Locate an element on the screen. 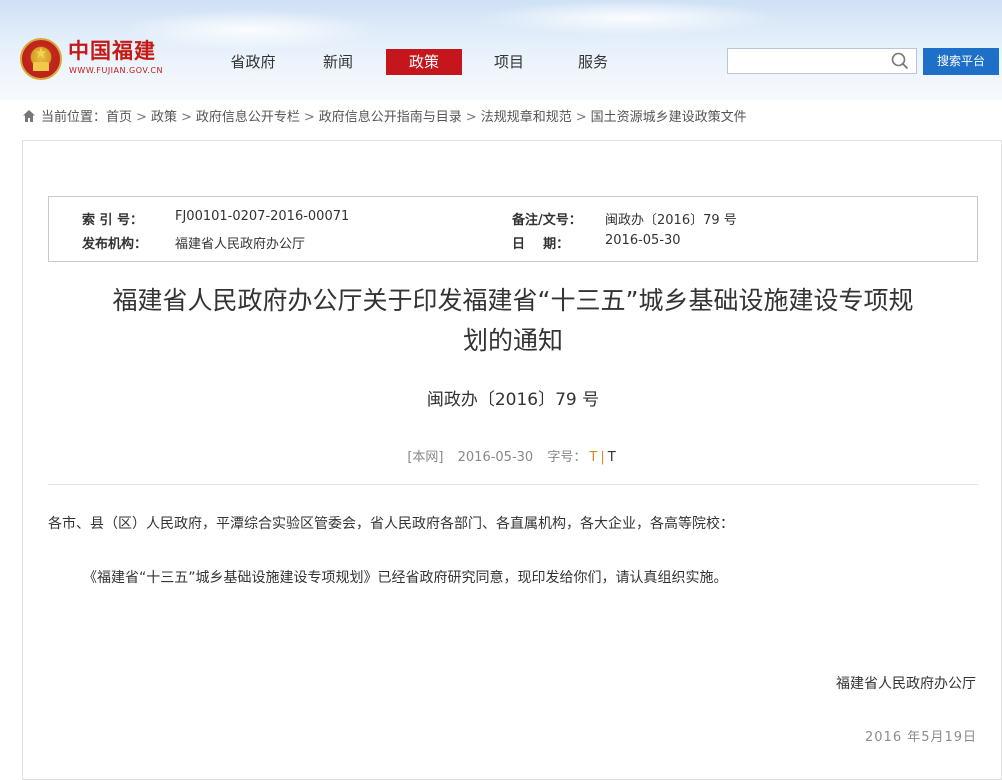 The height and width of the screenshot is (780, 1002). search-icon is located at coordinates (900, 61).